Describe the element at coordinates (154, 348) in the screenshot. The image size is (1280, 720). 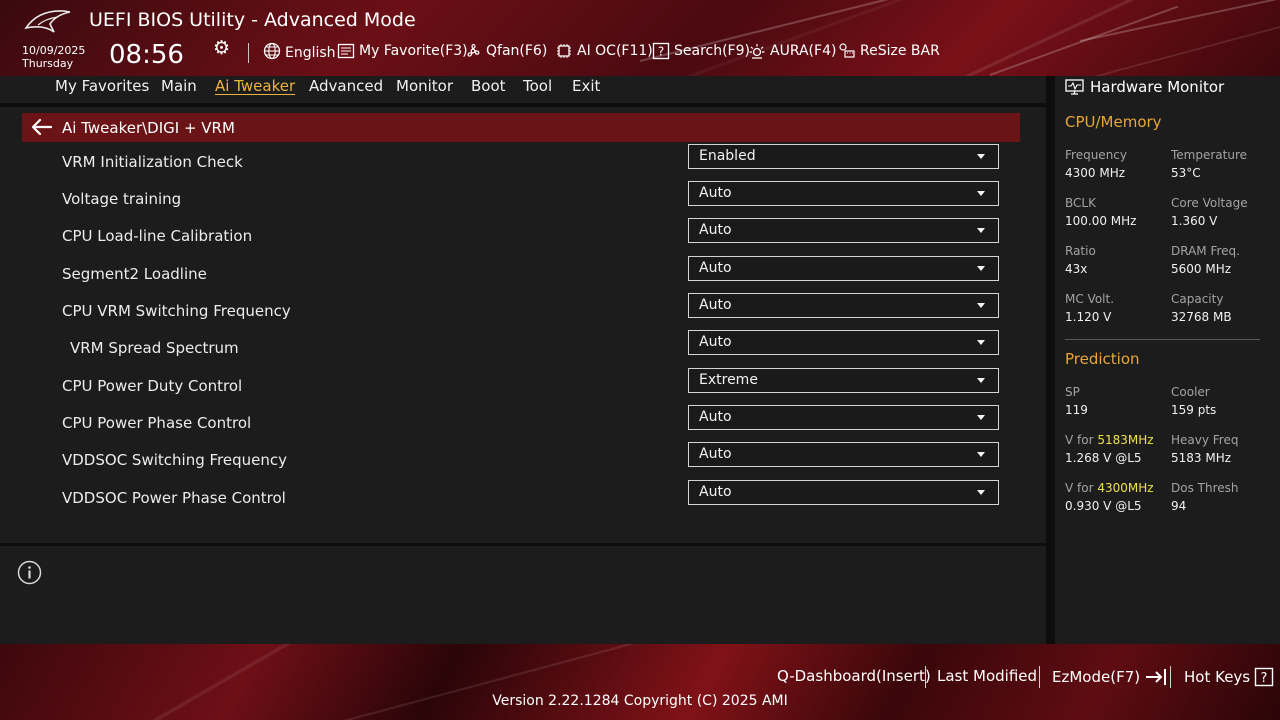
I see `setting-label: VRM Spread Spectrum` at that location.